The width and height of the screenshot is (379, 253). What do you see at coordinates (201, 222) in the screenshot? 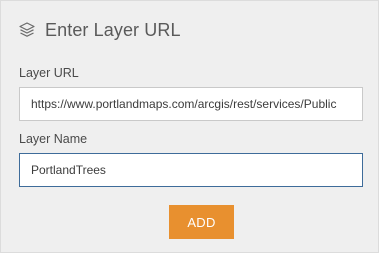
I see `add-button: ADD` at bounding box center [201, 222].